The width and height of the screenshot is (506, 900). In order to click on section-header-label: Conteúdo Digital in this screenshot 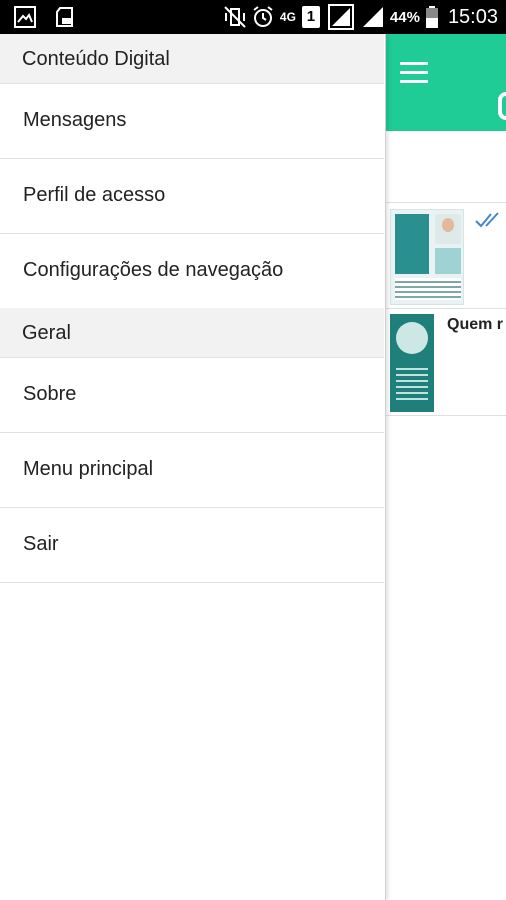, I will do `click(96, 59)`.